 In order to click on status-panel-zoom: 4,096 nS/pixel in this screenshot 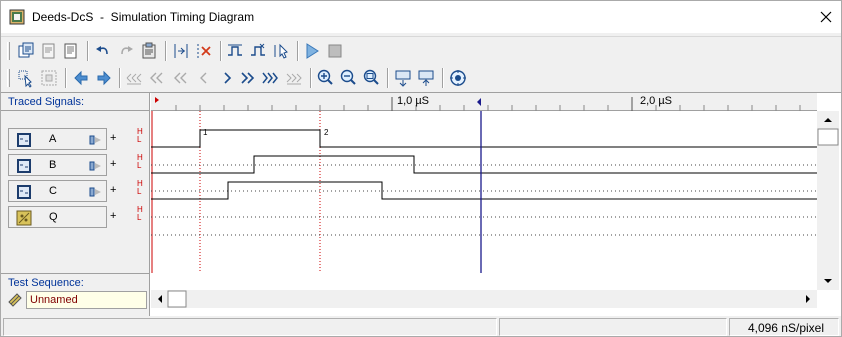, I will do `click(784, 327)`.